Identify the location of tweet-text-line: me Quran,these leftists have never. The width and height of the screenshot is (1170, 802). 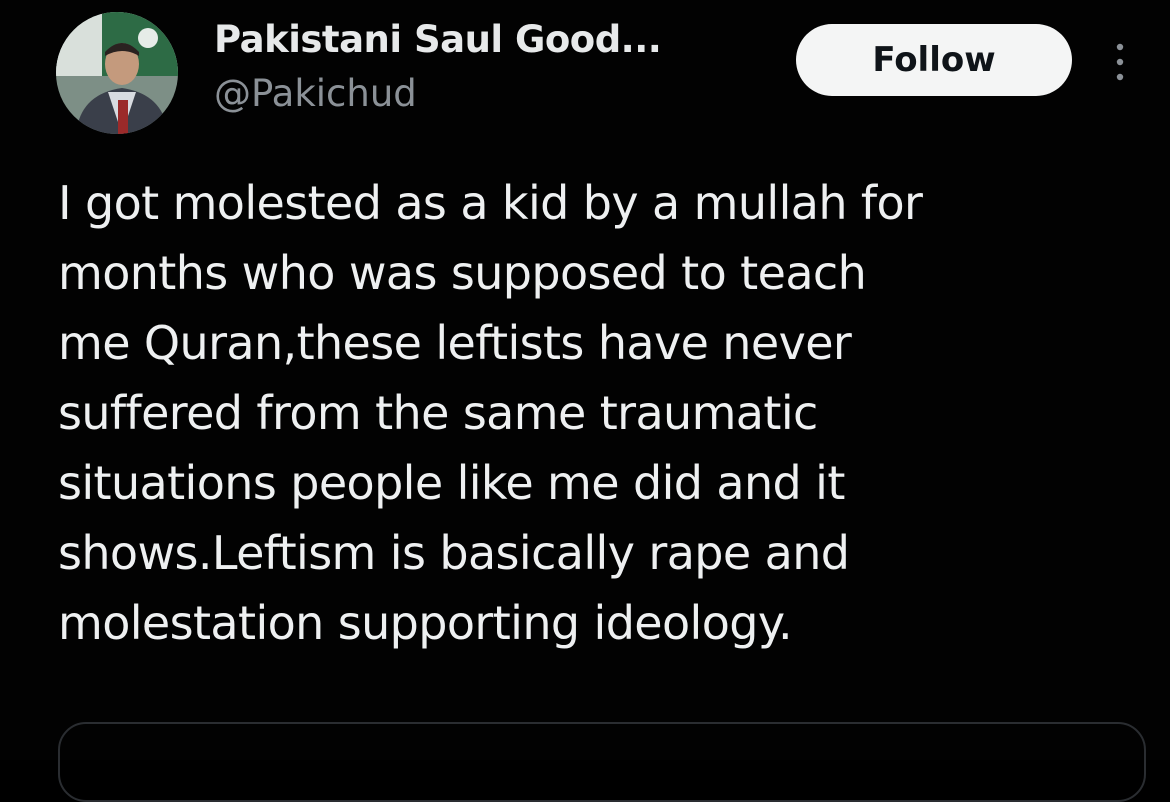
(455, 343).